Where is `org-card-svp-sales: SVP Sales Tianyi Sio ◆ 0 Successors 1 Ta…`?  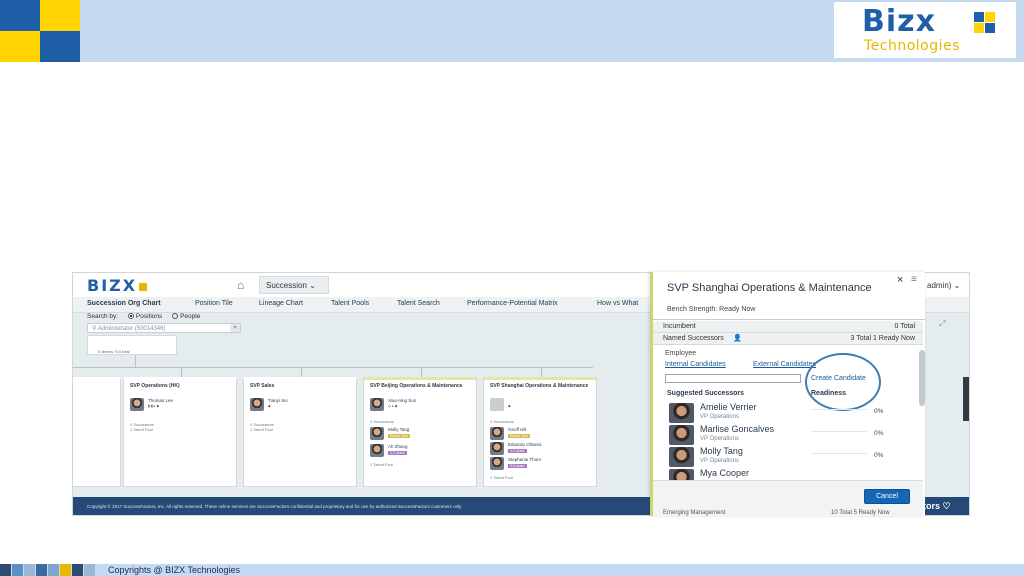 org-card-svp-sales: SVP Sales Tianyi Sio ◆ 0 Successors 1 Ta… is located at coordinates (300, 432).